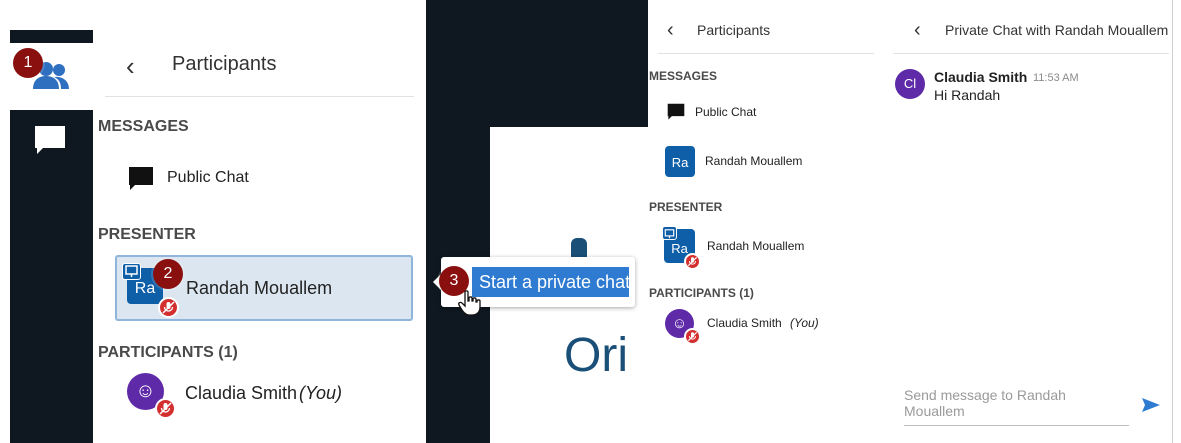 The height and width of the screenshot is (443, 1181). What do you see at coordinates (51, 15) in the screenshot?
I see `rail-top-strip` at bounding box center [51, 15].